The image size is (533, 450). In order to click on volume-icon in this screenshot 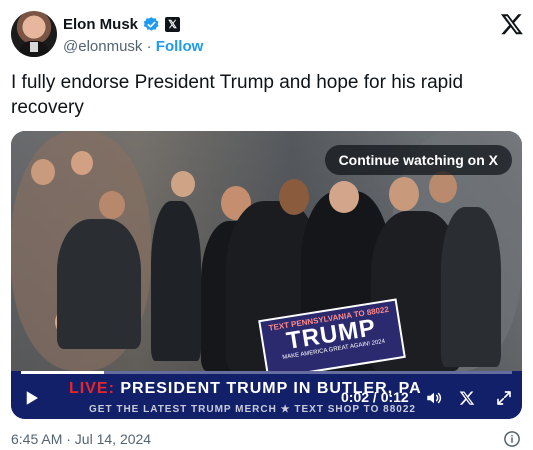, I will do `click(434, 398)`.